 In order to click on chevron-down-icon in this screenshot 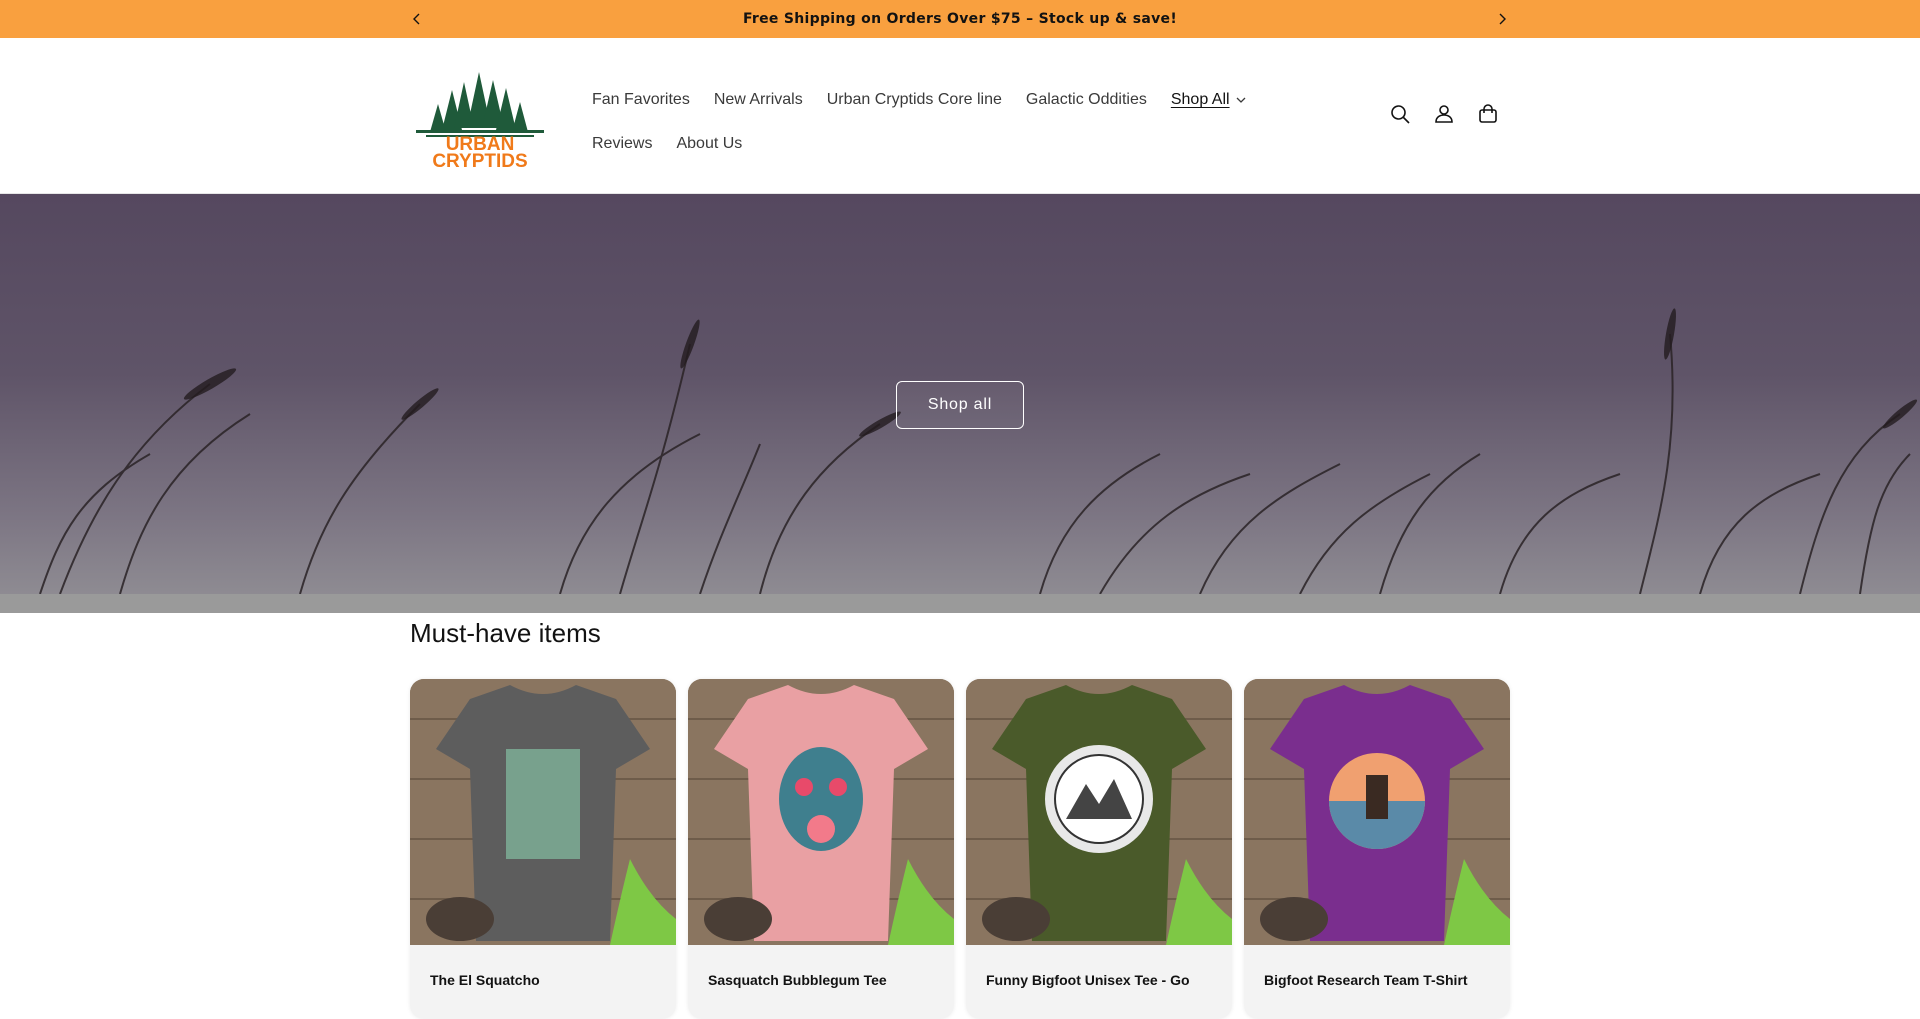, I will do `click(1241, 100)`.